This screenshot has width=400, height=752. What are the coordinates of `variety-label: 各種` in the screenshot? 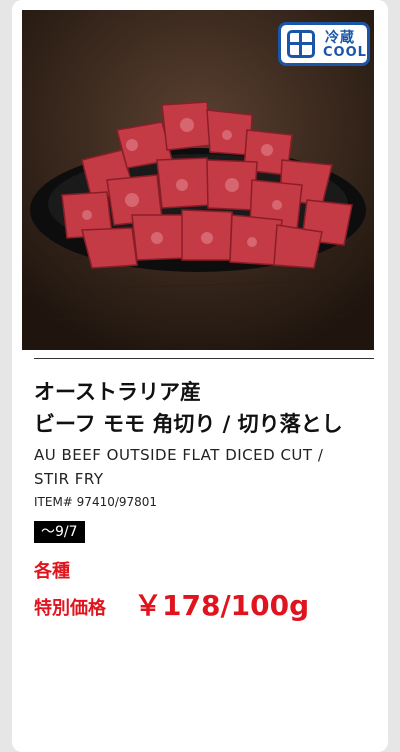 It's located at (52, 571).